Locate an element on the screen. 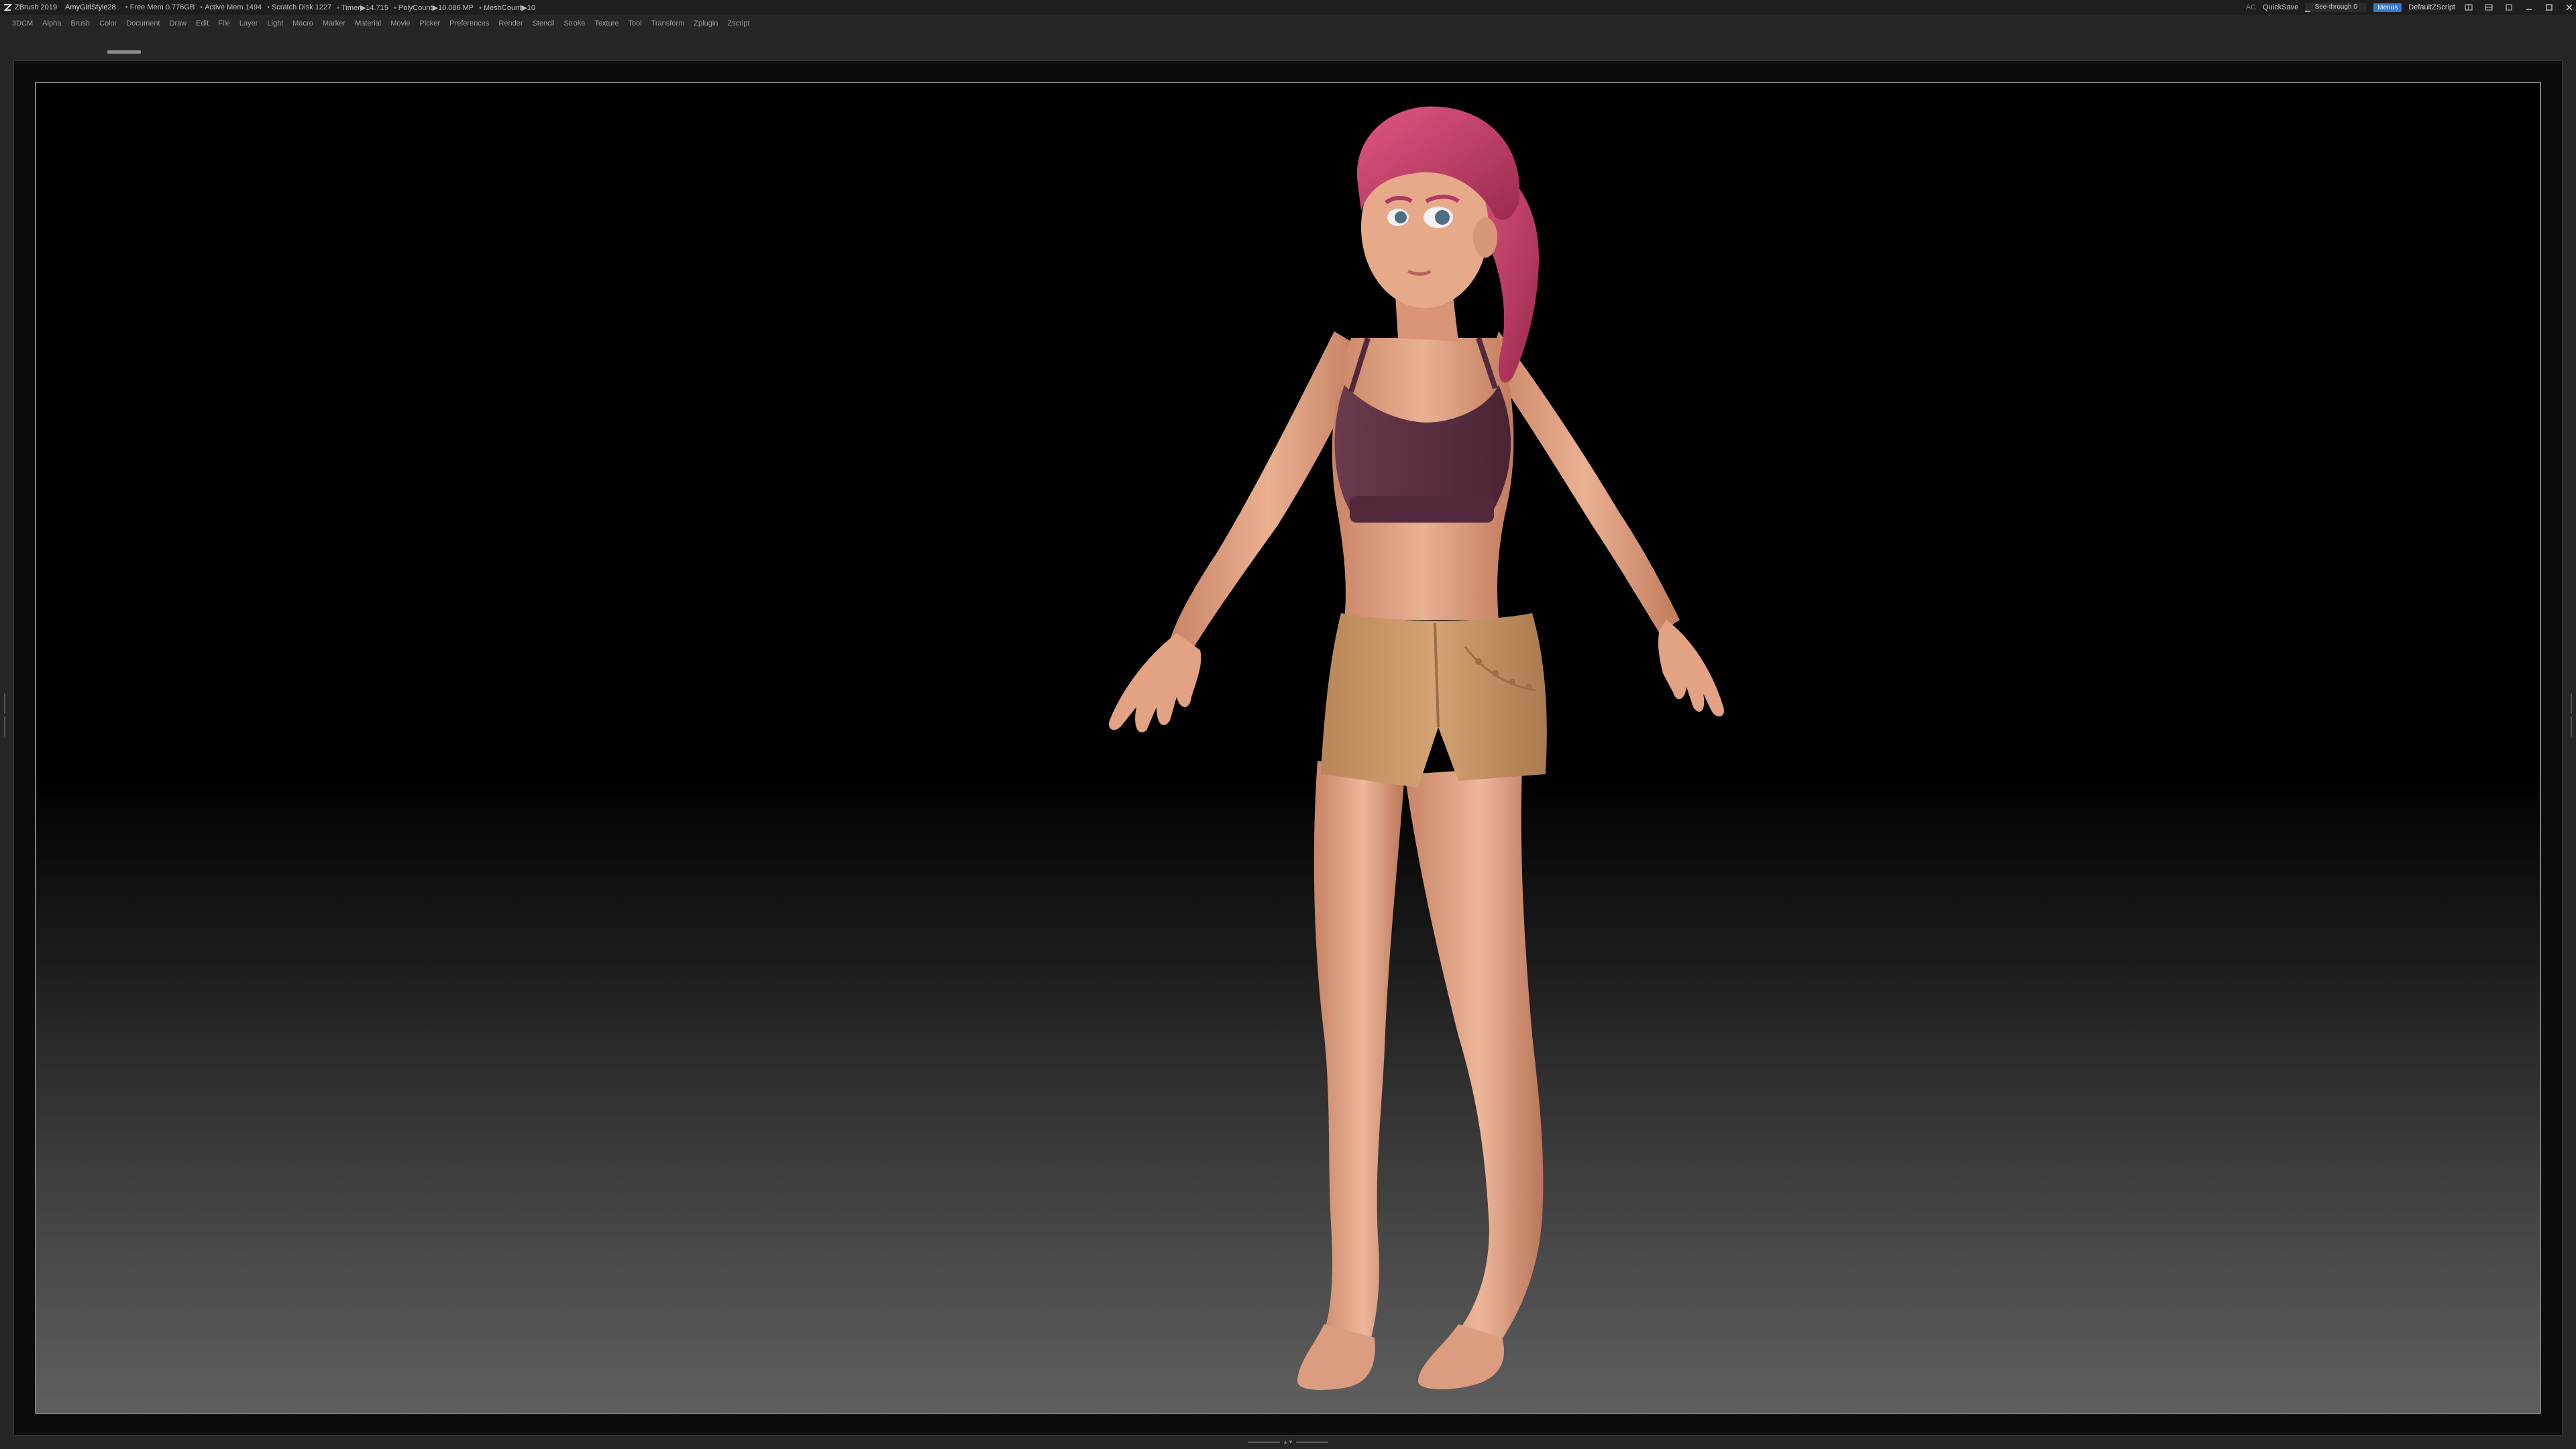 The height and width of the screenshot is (1449, 2576). left-tray-handle is located at coordinates (5, 731).